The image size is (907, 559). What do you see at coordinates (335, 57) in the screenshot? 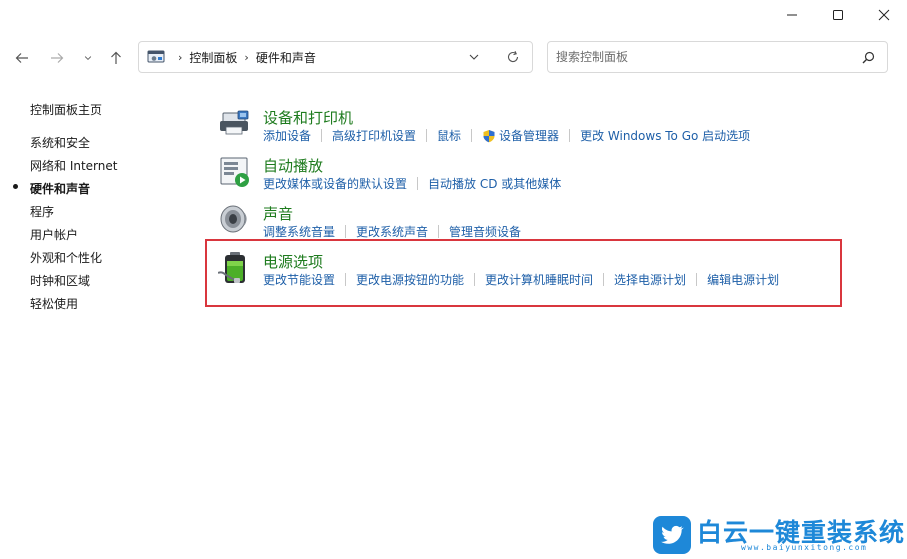
I see `address-bar: › 控制面板 › 硬件和声音` at bounding box center [335, 57].